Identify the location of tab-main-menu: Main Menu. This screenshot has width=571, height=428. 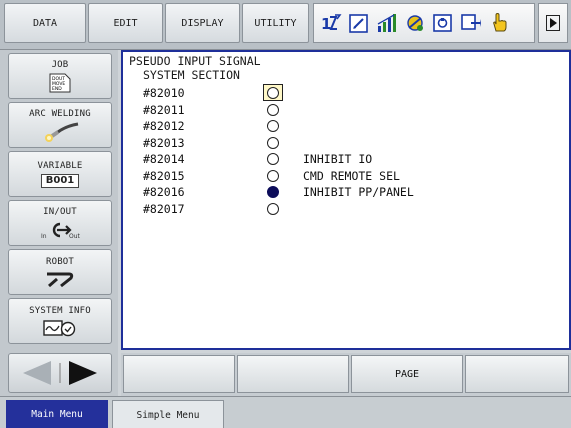
(57, 414).